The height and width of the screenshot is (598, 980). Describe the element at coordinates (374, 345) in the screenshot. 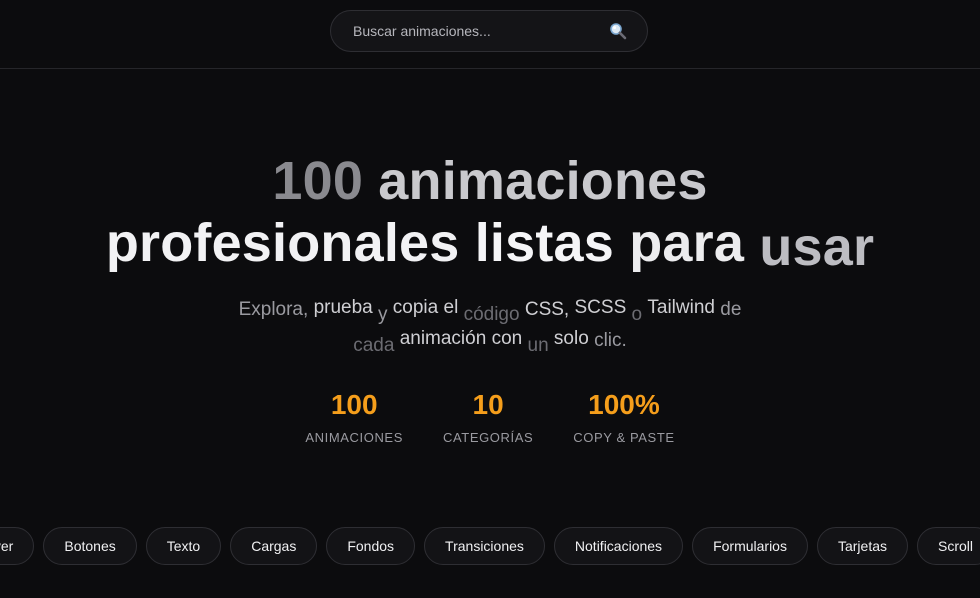

I see `subtitle-word: cada` at that location.